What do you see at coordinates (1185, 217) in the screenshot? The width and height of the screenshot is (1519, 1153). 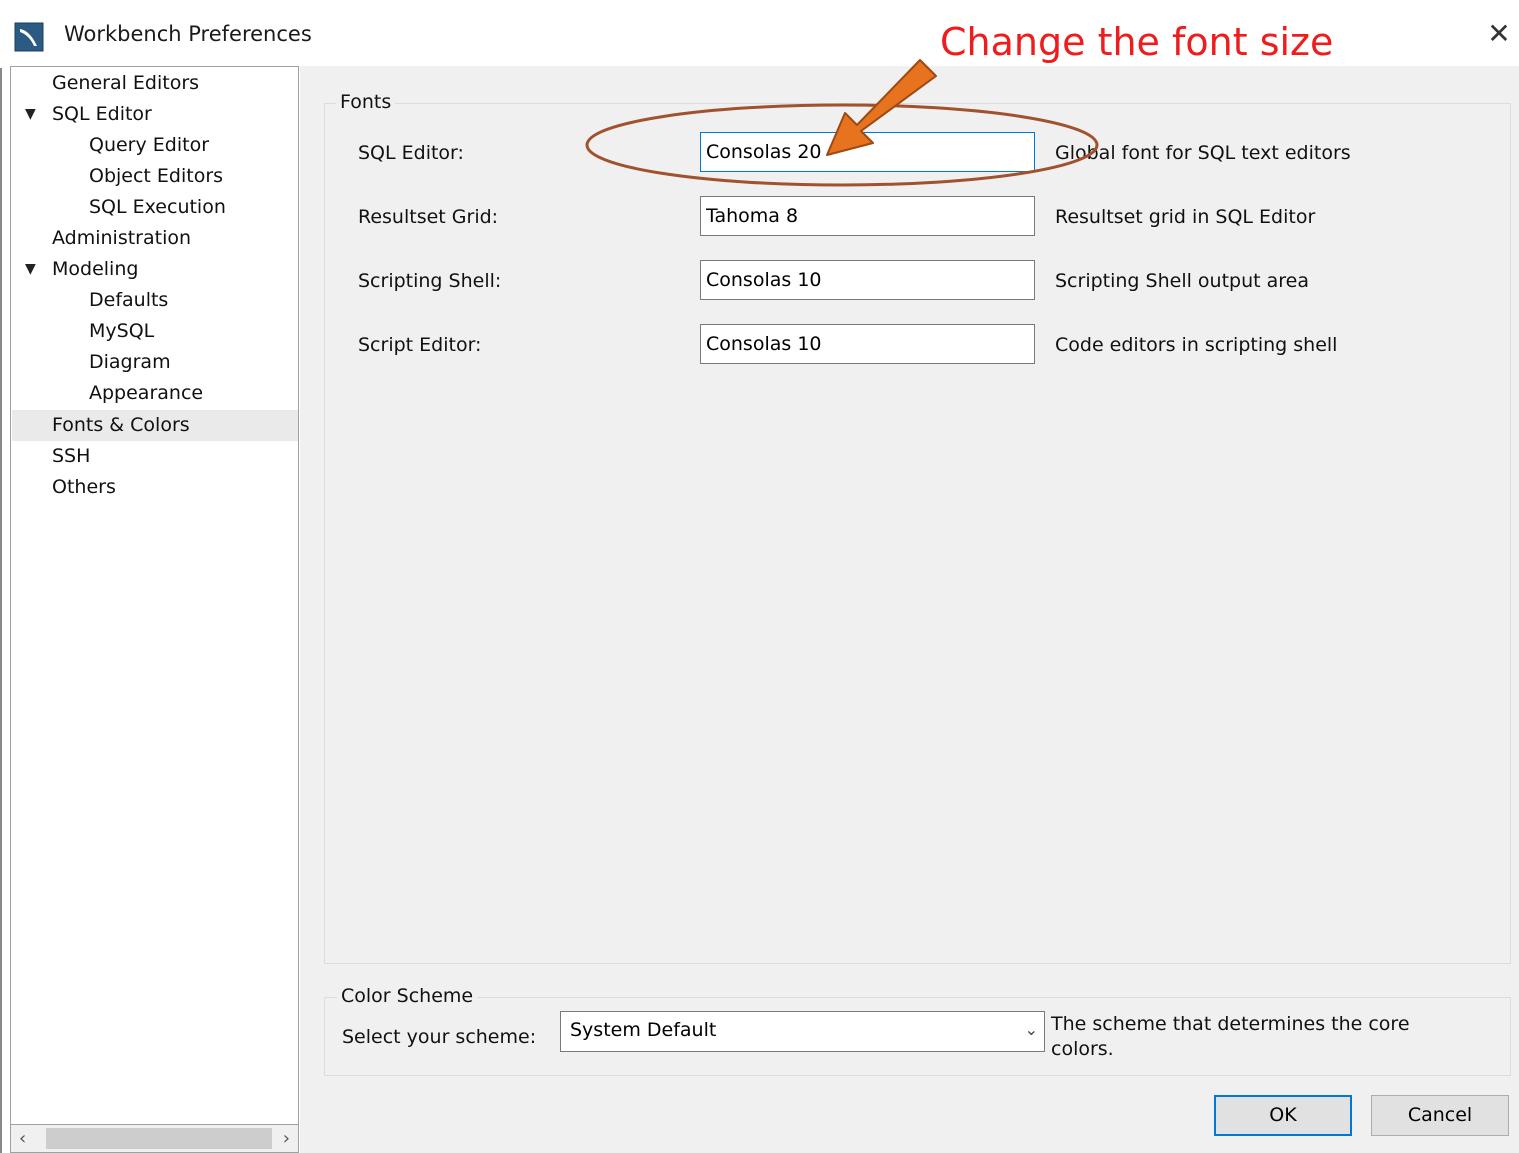 I see `resultset-grid-font-description: Resultset grid in SQL Editor` at bounding box center [1185, 217].